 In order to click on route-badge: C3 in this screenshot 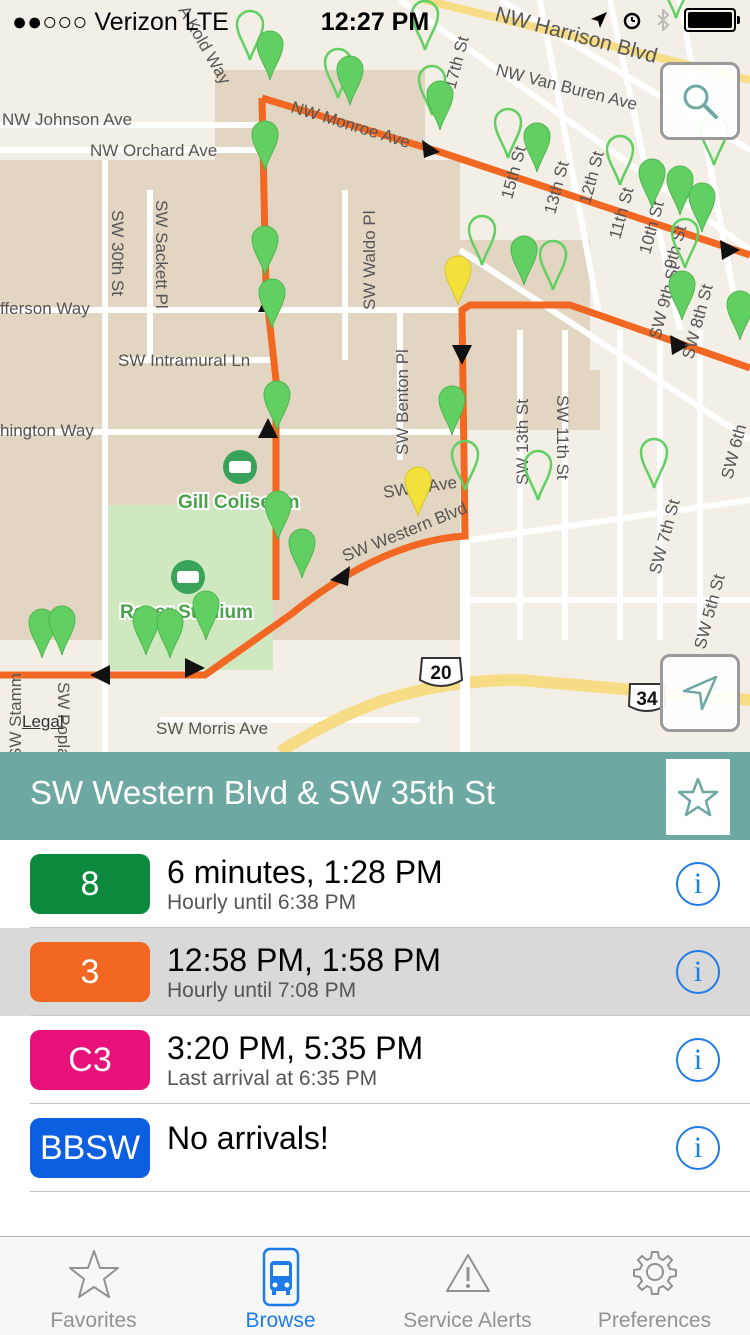, I will do `click(90, 1060)`.